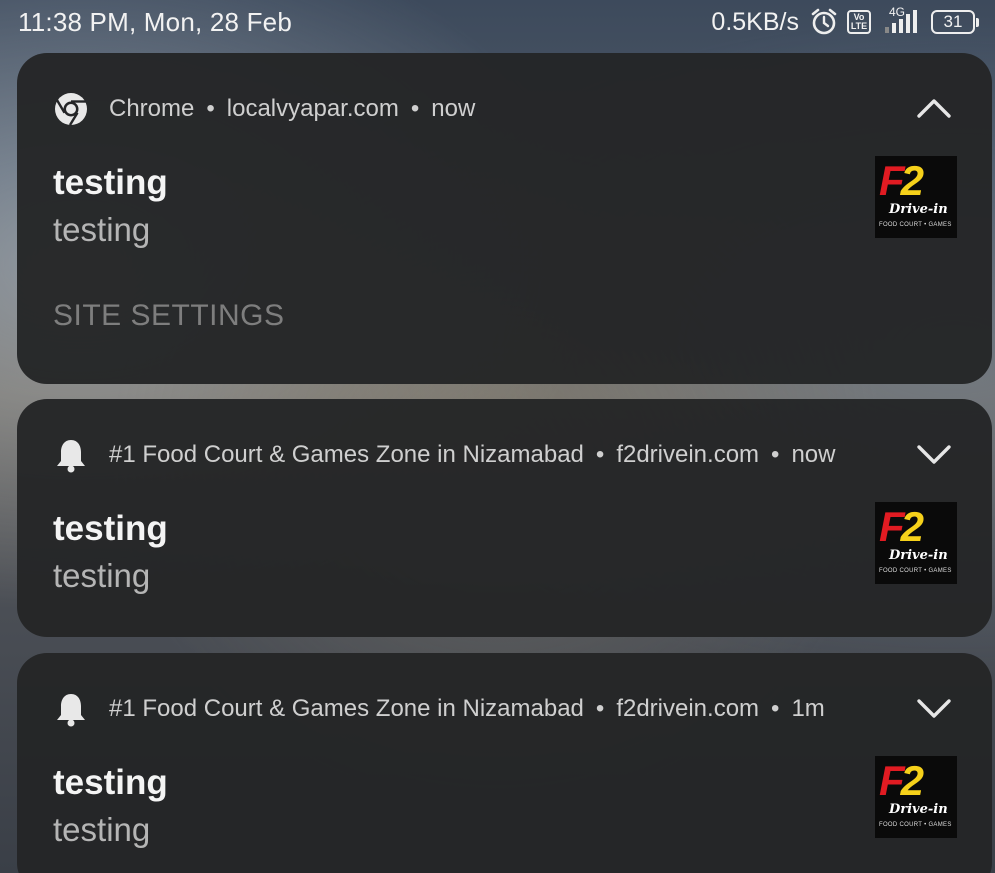 Image resolution: width=995 pixels, height=873 pixels. Describe the element at coordinates (155, 21) in the screenshot. I see `status-time: 11:38 PM, Mon, 28 Feb` at that location.